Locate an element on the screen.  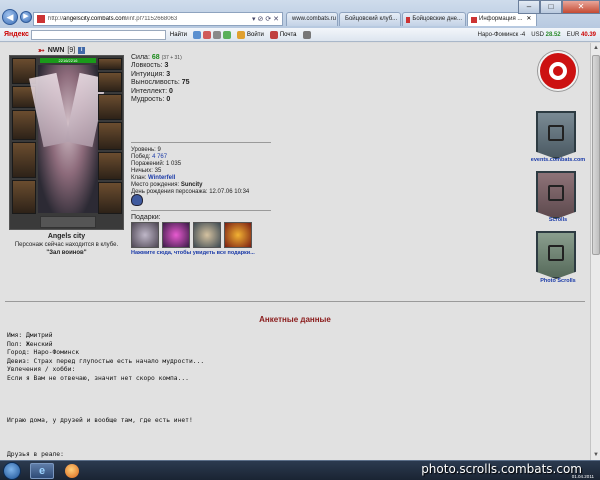
start-button is located at coordinates (12, 471).